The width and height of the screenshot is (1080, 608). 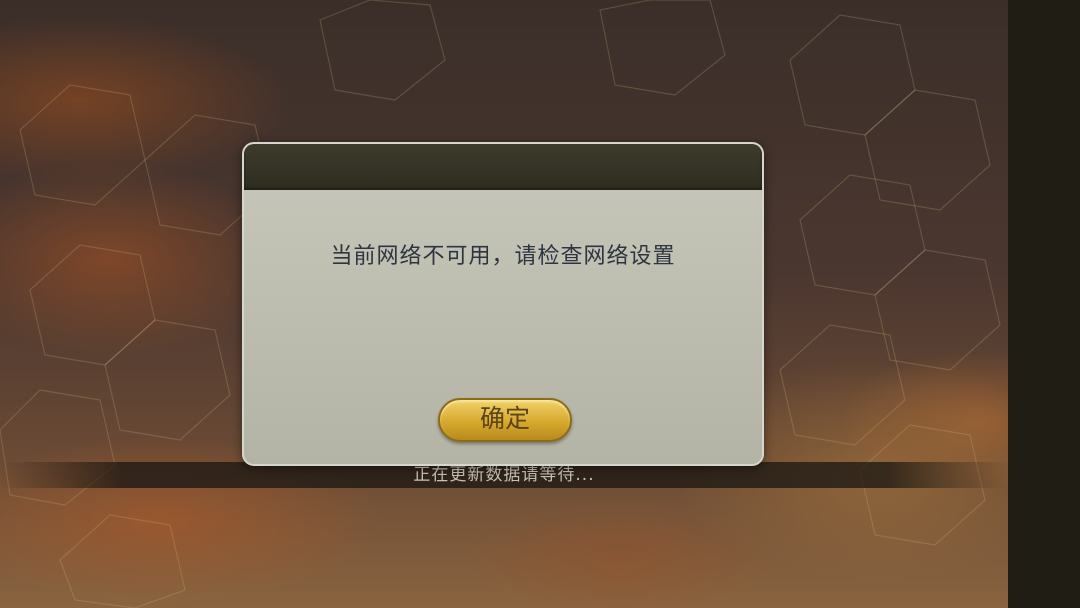 I want to click on dialog-message: 当前网络不可用，请检查网络设置, so click(x=503, y=256).